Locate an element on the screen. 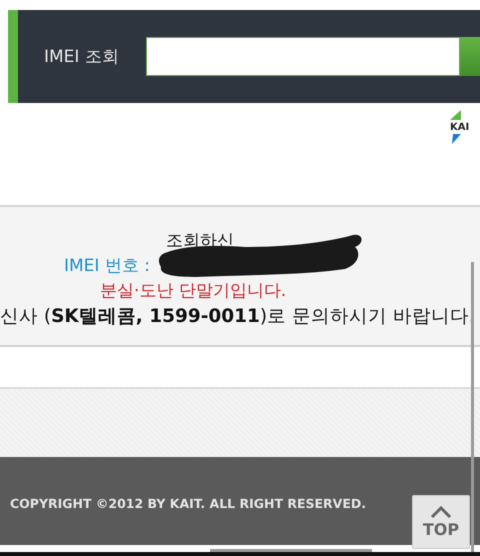 The image size is (480, 556). warning-text: 분실·도난 단말기입니다. is located at coordinates (193, 291).